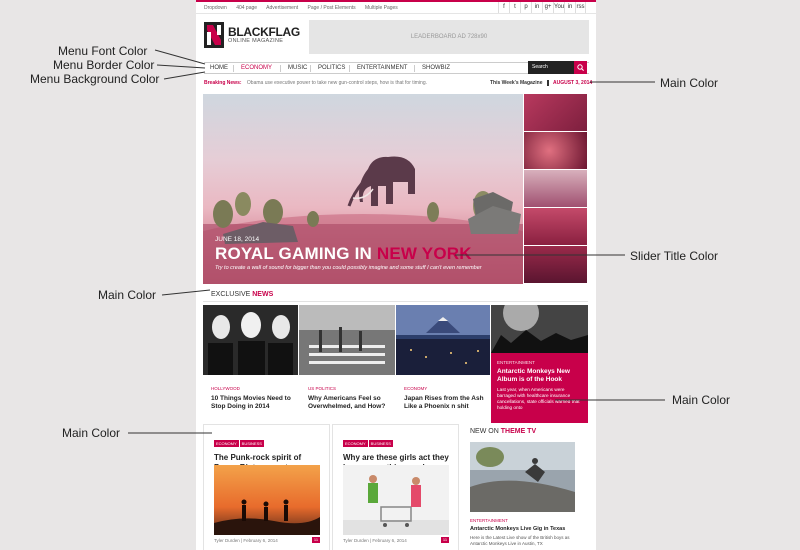 The width and height of the screenshot is (800, 550). What do you see at coordinates (558, 7) in the screenshot?
I see `youtube-icon: You` at bounding box center [558, 7].